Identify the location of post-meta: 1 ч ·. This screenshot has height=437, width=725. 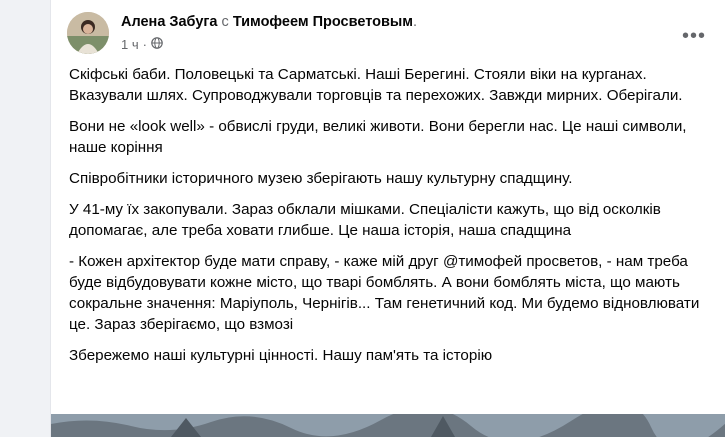
(142, 44).